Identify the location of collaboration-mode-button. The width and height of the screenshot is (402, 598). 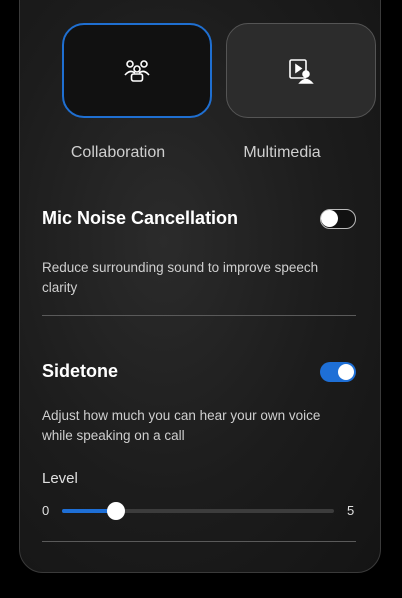
(137, 70).